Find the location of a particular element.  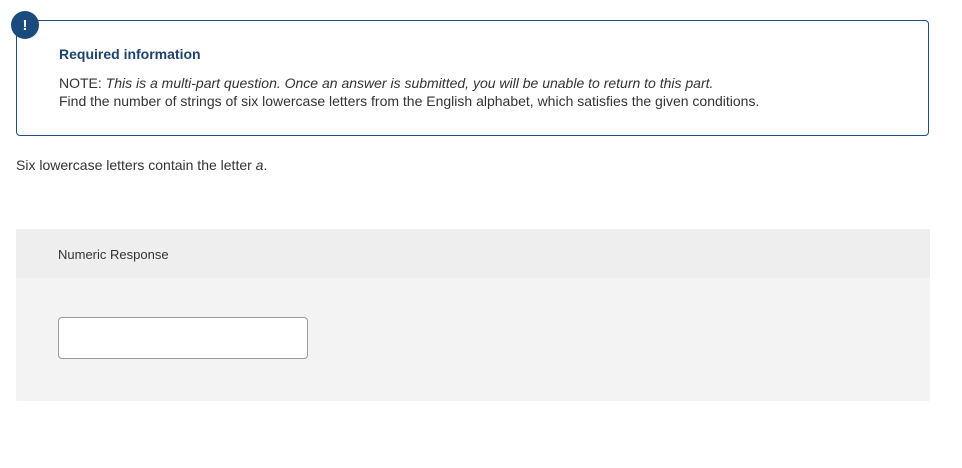

note-prefix: NOTE: is located at coordinates (82, 83).